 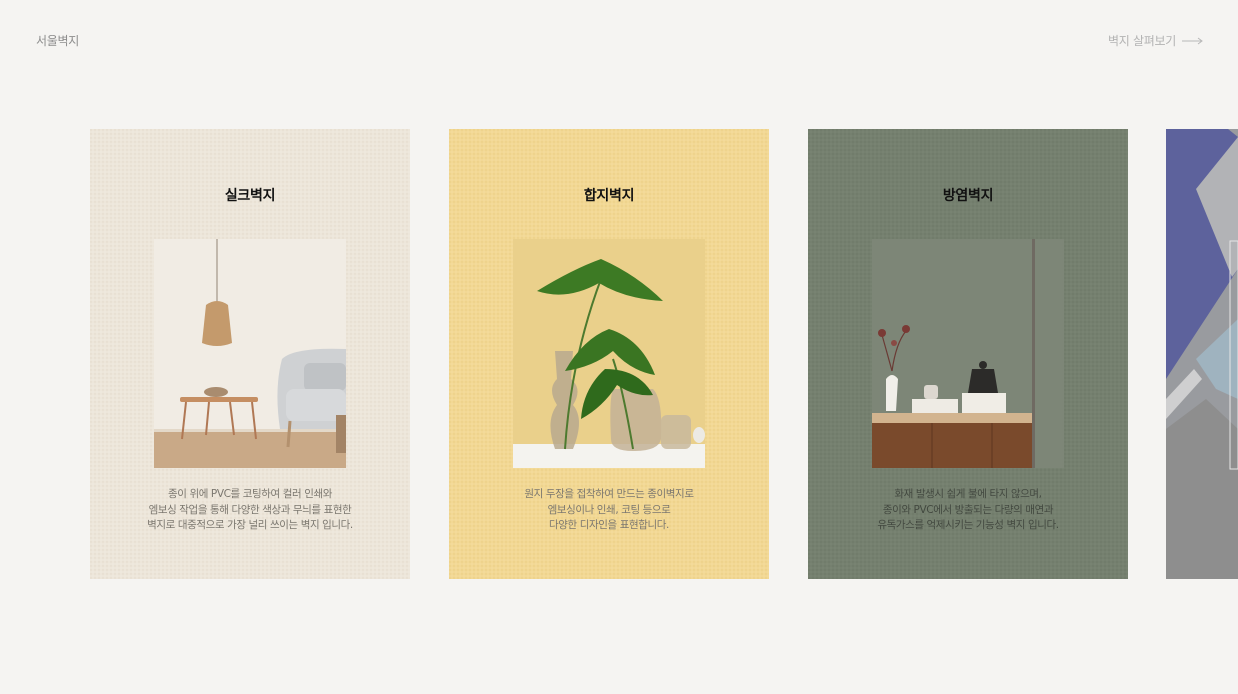 What do you see at coordinates (57, 40) in the screenshot?
I see `brand-logo-text: 서울벽지` at bounding box center [57, 40].